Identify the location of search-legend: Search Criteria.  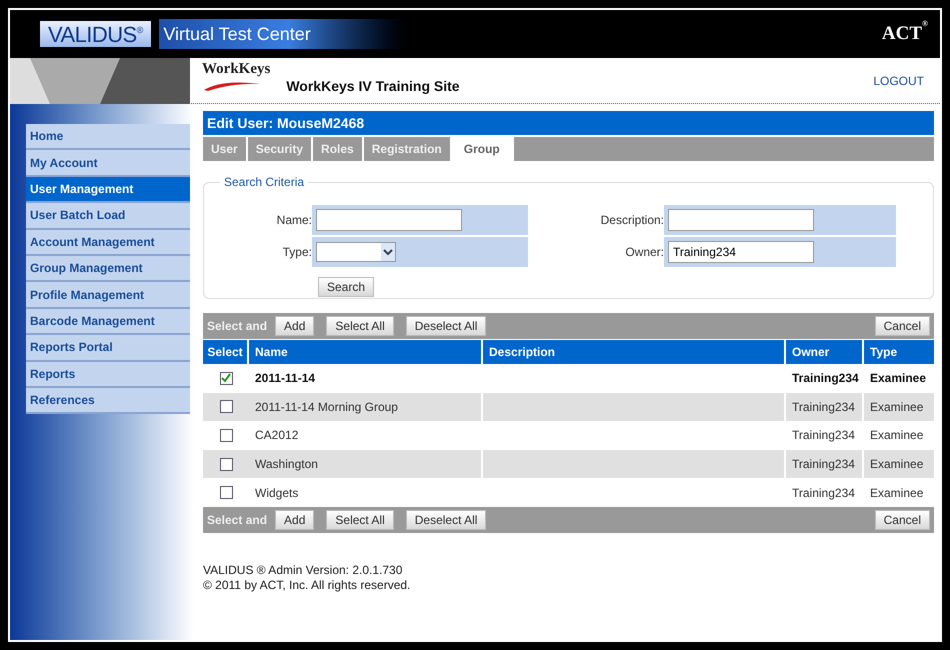
(264, 182).